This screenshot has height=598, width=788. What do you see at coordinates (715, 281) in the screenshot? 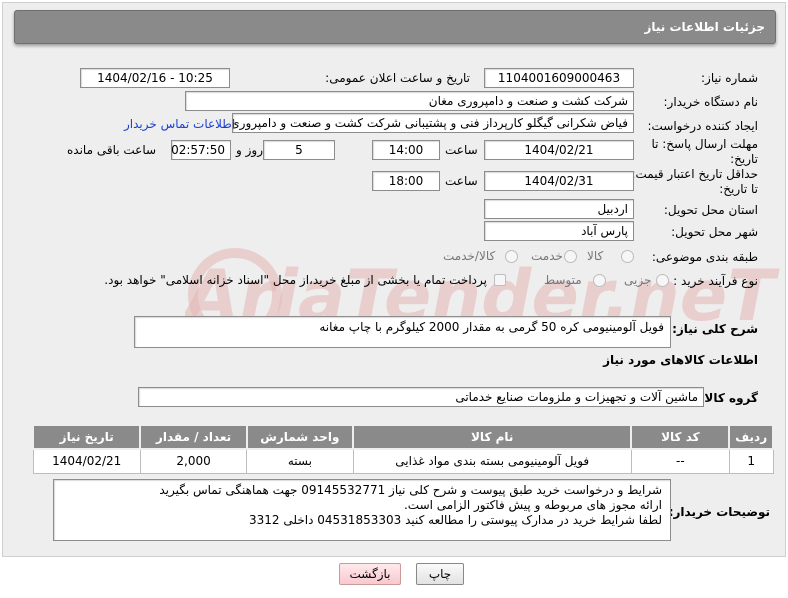
I see `process-label: نوع فرآیند خرید :` at bounding box center [715, 281].